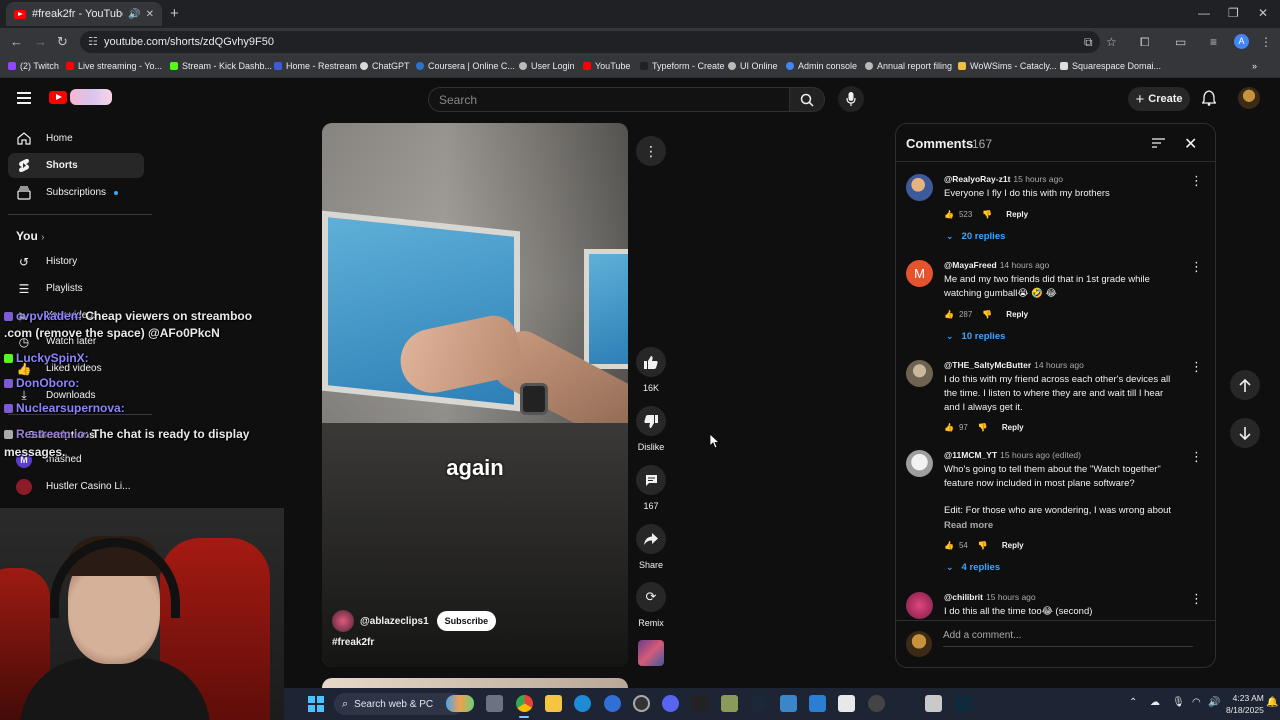  What do you see at coordinates (807, 99) in the screenshot?
I see `search-button` at bounding box center [807, 99].